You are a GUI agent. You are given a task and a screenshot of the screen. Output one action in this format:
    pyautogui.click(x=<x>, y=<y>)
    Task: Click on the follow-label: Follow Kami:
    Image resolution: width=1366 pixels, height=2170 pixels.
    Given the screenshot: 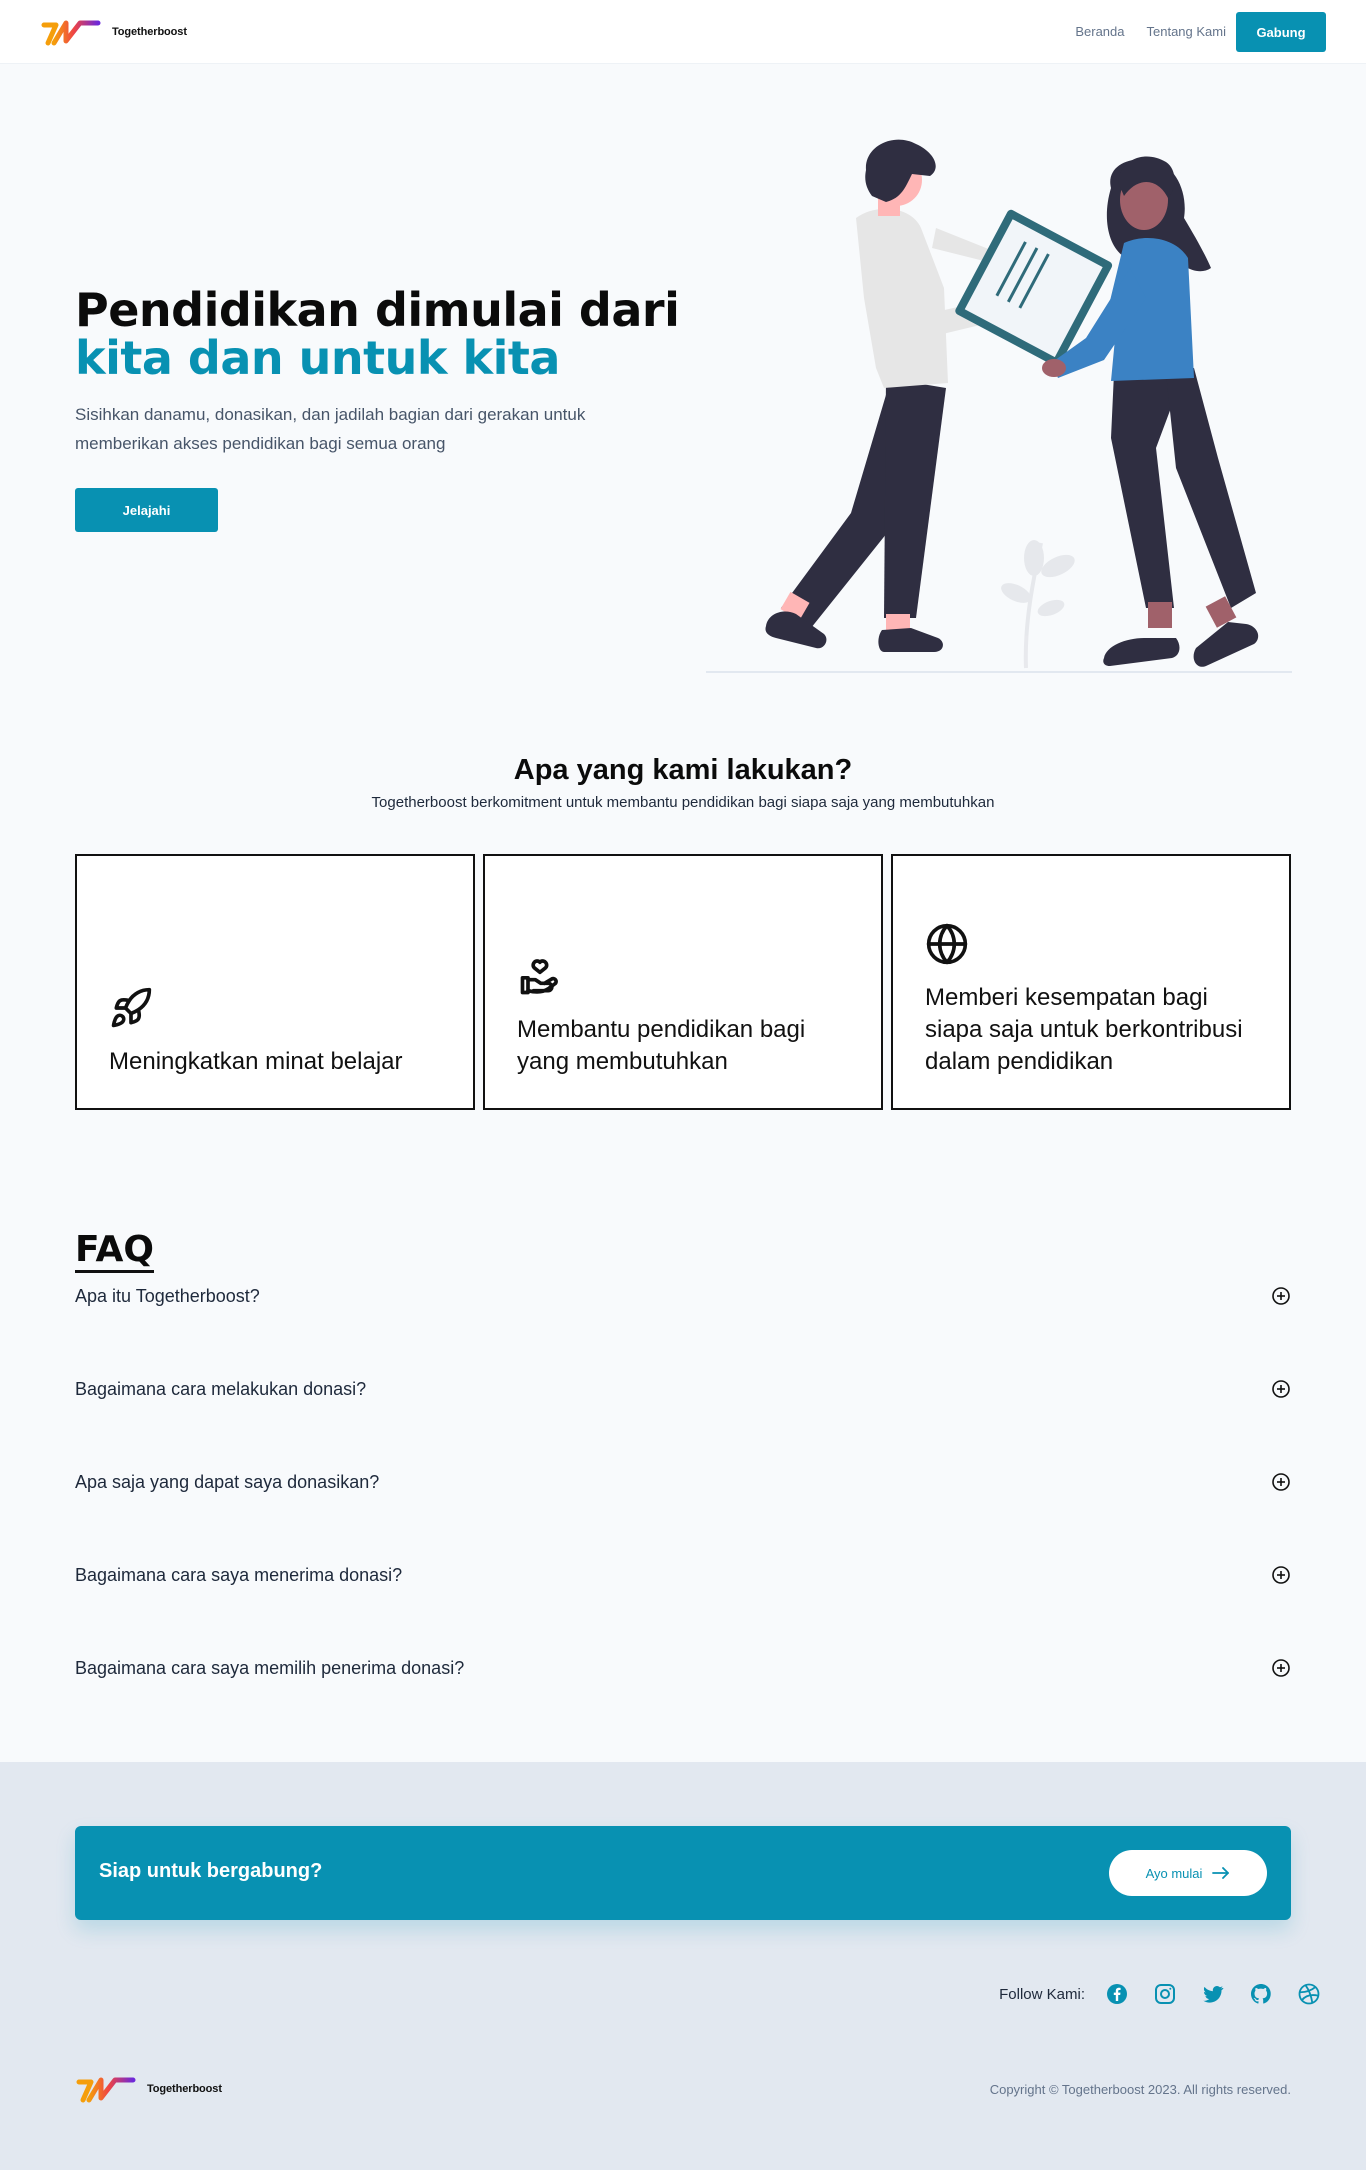 What is the action you would take?
    pyautogui.click(x=1042, y=1994)
    